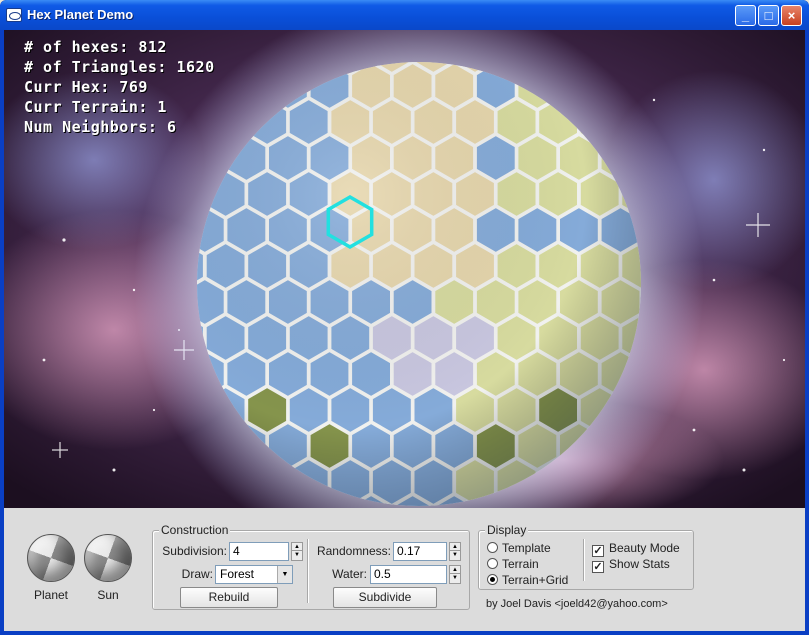  Describe the element at coordinates (520, 564) in the screenshot. I see `radio-terrain-label: Terrain` at that location.